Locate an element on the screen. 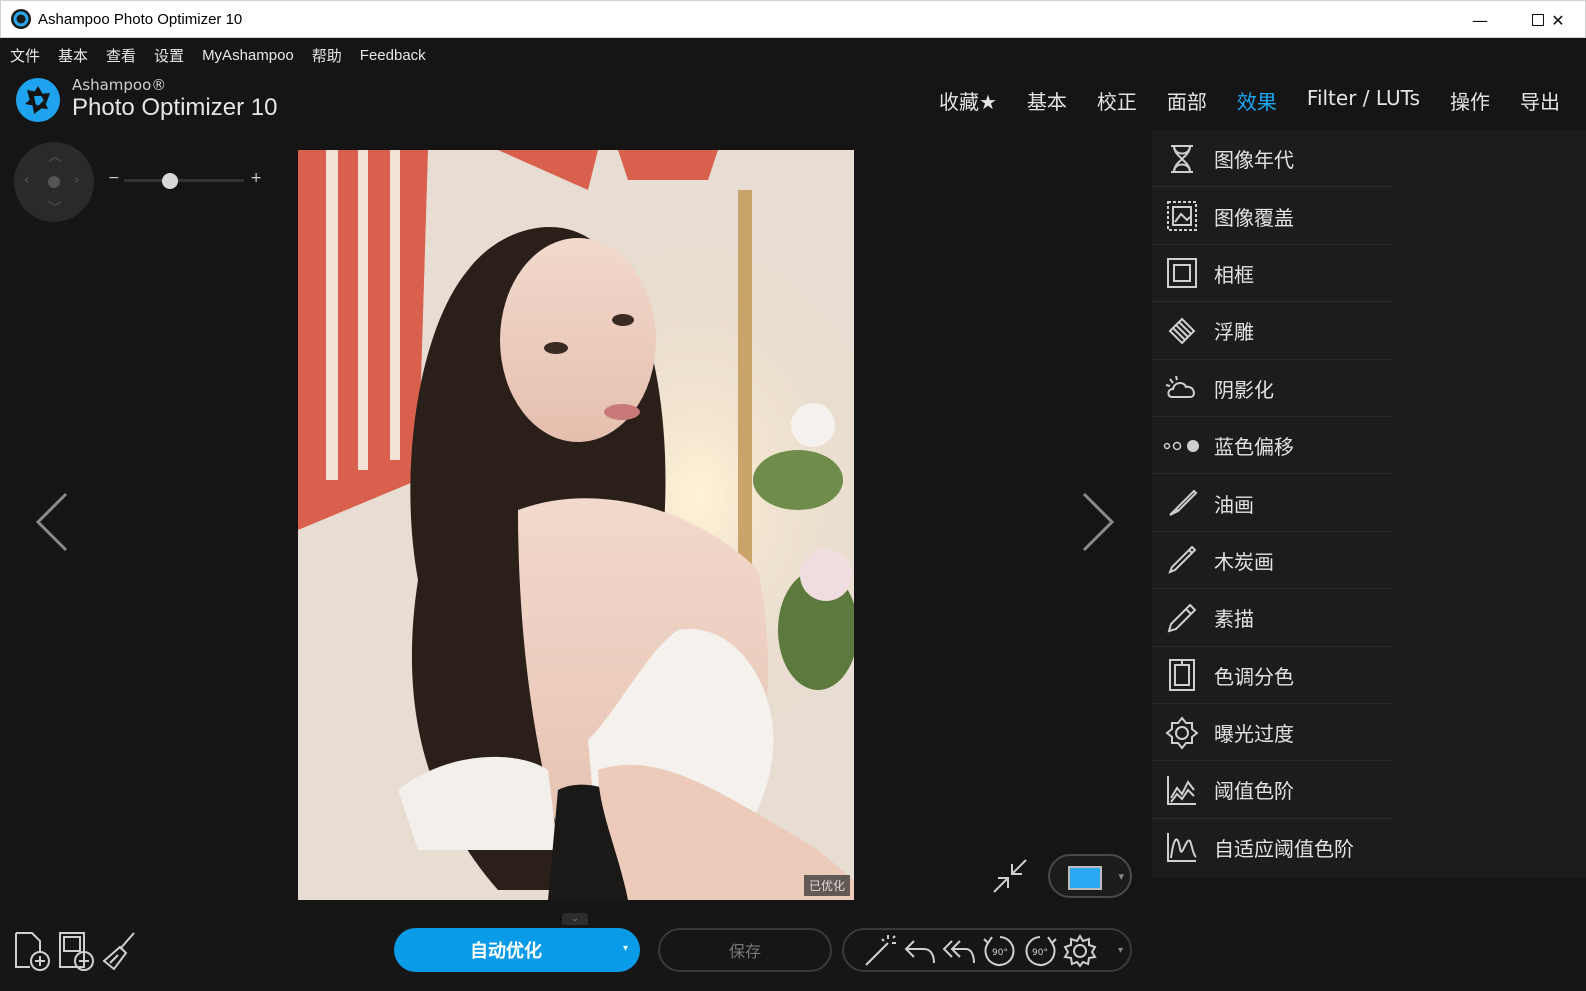 The width and height of the screenshot is (1586, 991). tab-export: 导出 is located at coordinates (1540, 100).